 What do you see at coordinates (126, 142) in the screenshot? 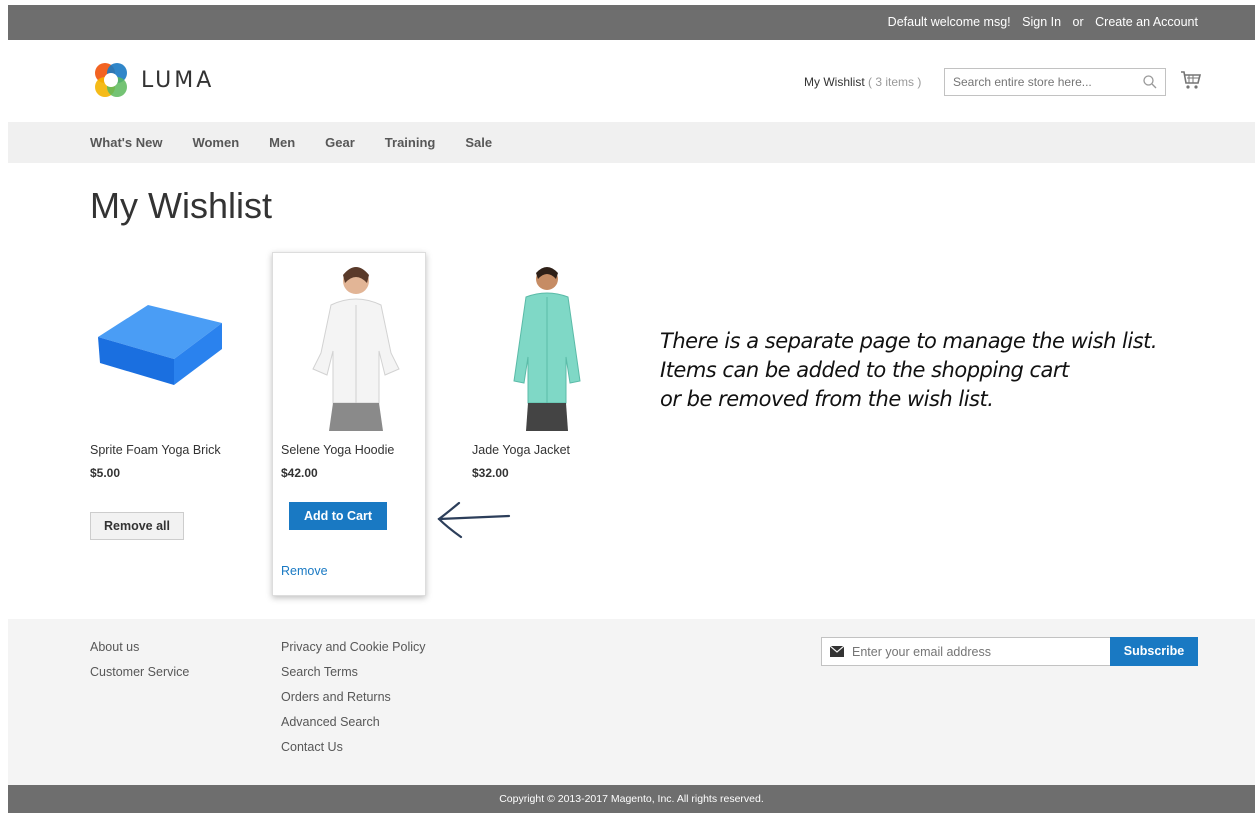
I see `nav-item-whats-new: What's New` at bounding box center [126, 142].